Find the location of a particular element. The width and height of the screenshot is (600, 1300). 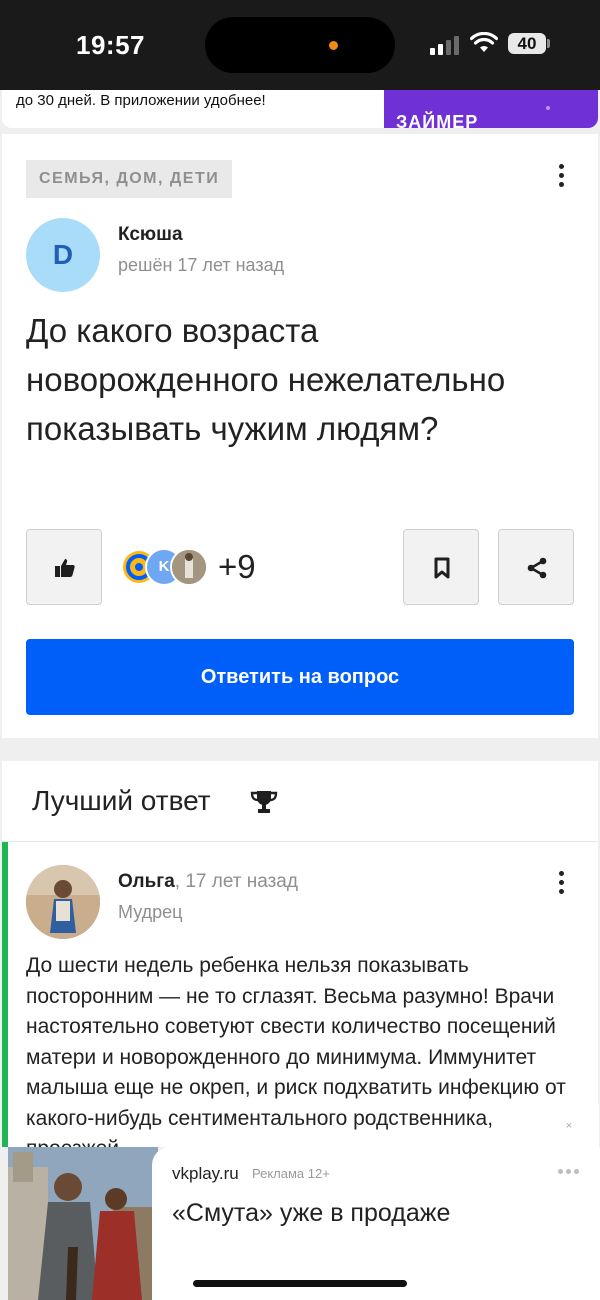

status-bar: 19:57 40 is located at coordinates (300, 45).